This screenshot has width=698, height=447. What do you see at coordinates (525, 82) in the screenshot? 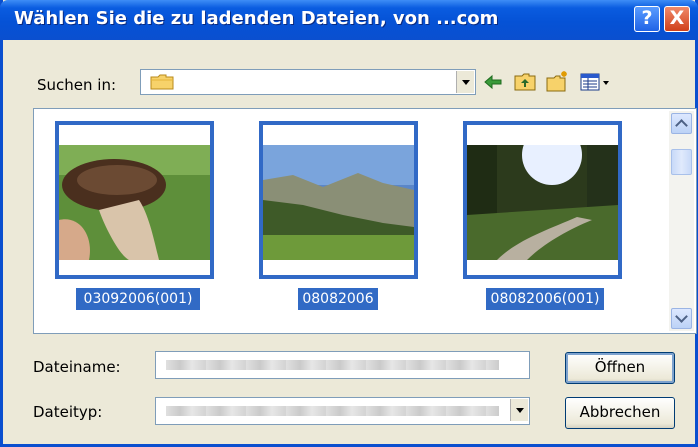
I see `up-folder-icon` at bounding box center [525, 82].